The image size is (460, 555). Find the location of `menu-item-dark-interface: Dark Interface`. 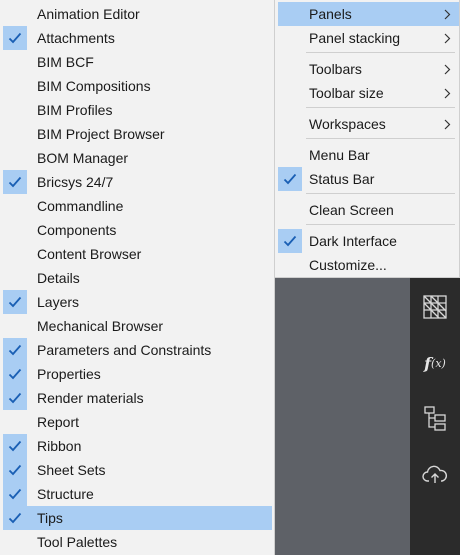

menu-item-dark-interface: Dark Interface is located at coordinates (368, 241).